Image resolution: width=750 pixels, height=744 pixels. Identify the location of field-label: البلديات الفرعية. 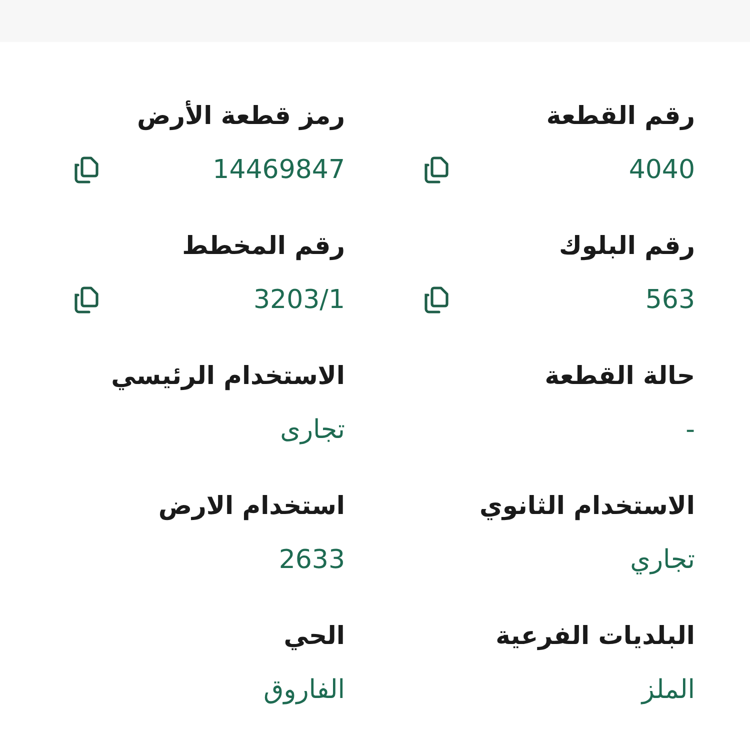
(594, 636).